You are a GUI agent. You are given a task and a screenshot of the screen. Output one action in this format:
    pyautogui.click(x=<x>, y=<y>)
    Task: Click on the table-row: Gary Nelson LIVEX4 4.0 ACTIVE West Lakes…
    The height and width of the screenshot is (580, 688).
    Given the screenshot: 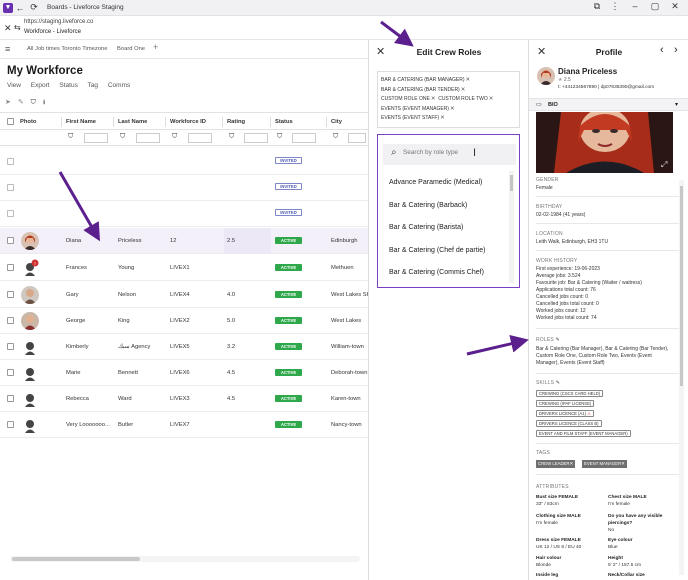 What is the action you would take?
    pyautogui.click(x=189, y=295)
    